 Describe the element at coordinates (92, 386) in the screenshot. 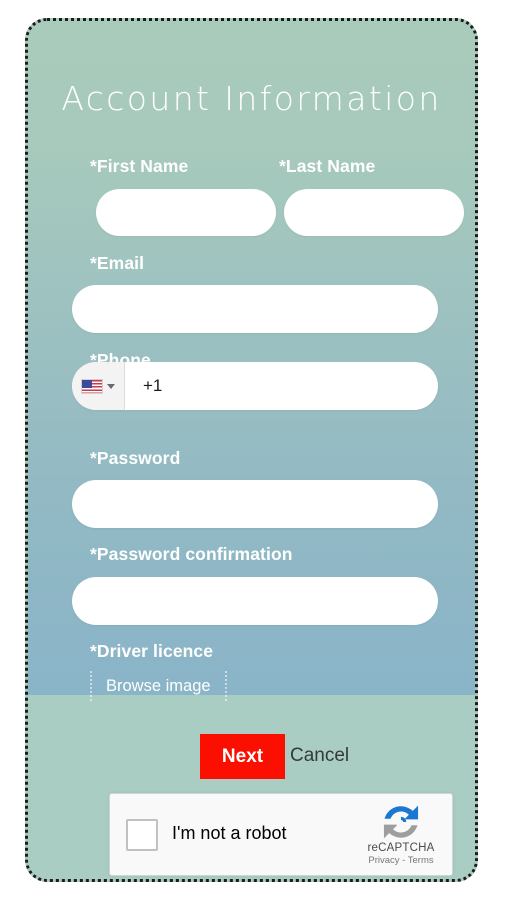

I see `us-flag-icon` at that location.